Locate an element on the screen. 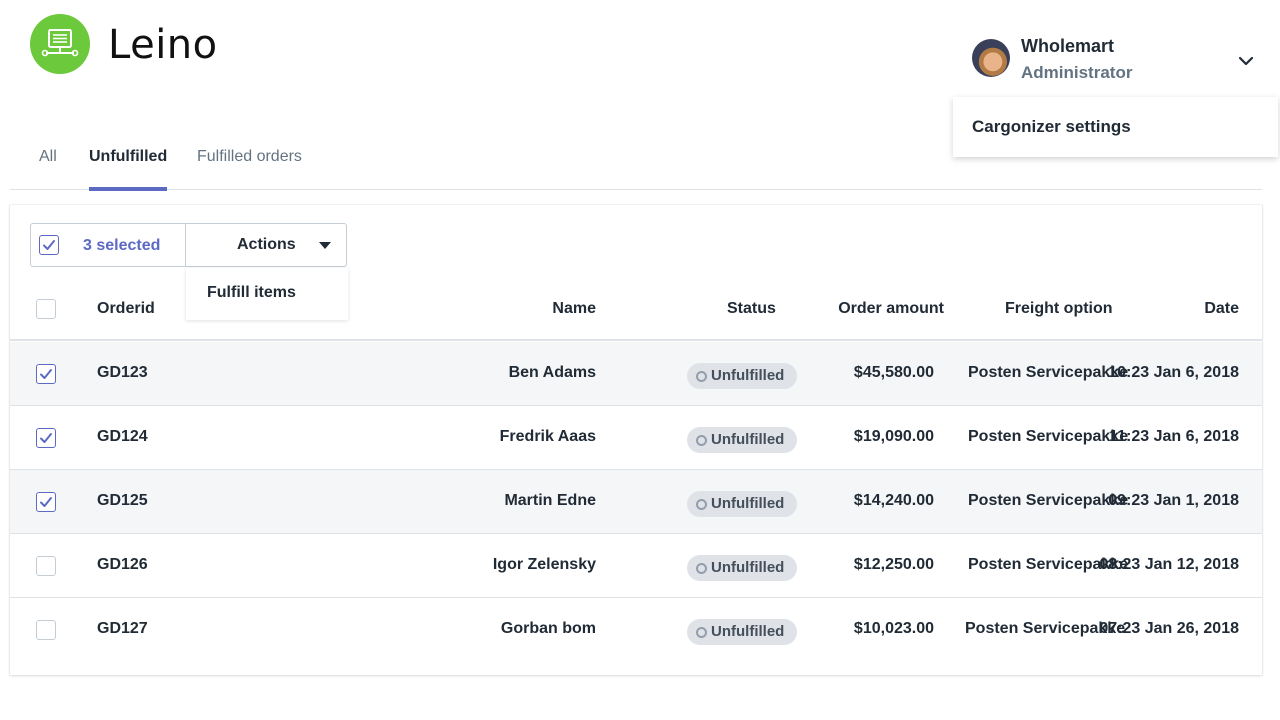  cell-name: Gorban bom is located at coordinates (548, 628).